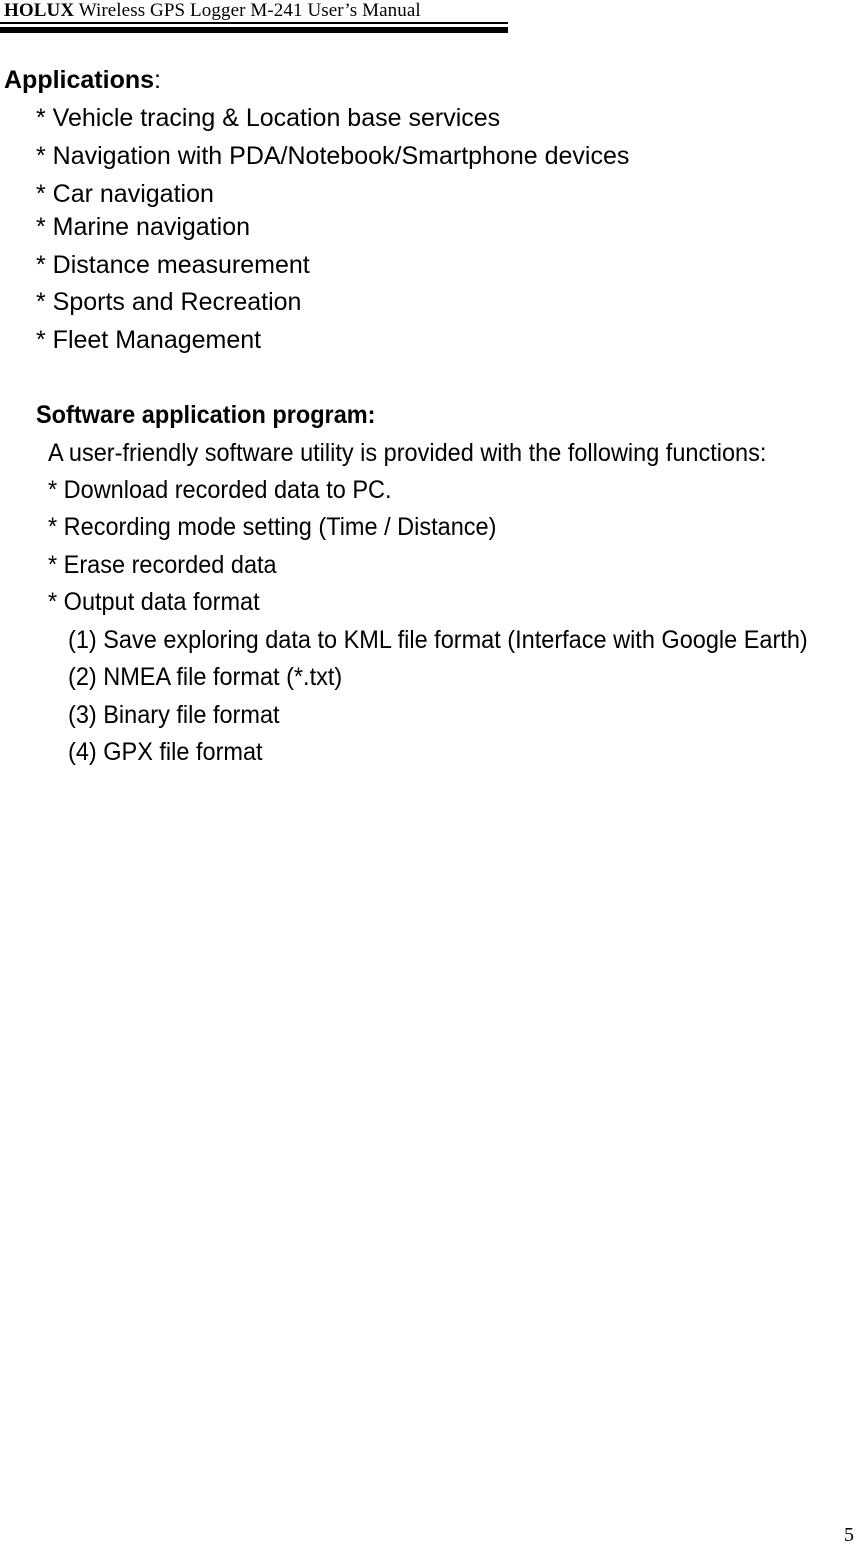 The width and height of the screenshot is (863, 1552). I want to click on applications-heading: Applications:, so click(82, 80).